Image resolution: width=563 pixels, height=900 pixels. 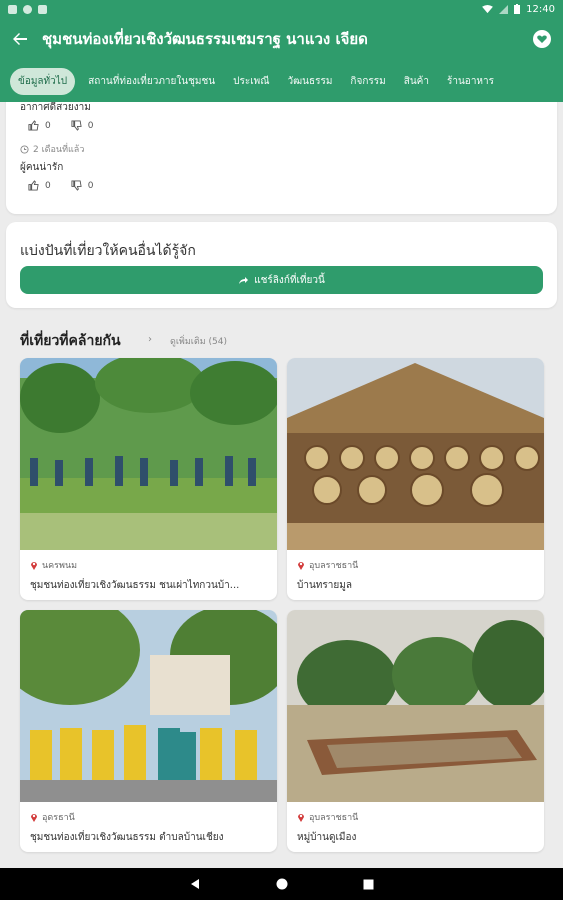 I want to click on arrow-back-icon, so click(x=20, y=39).